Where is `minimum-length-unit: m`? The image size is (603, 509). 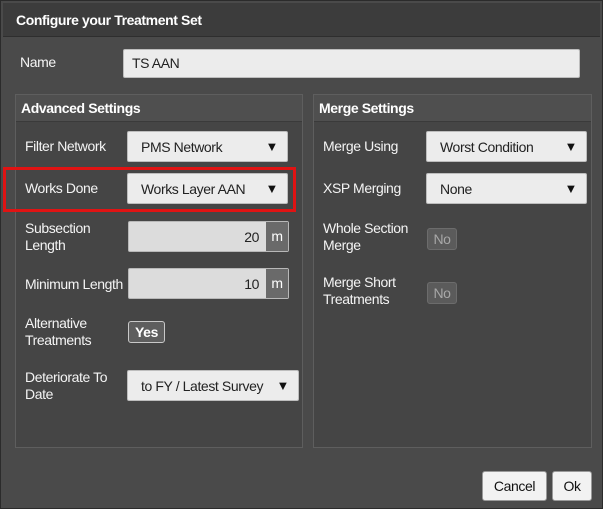 minimum-length-unit: m is located at coordinates (277, 283).